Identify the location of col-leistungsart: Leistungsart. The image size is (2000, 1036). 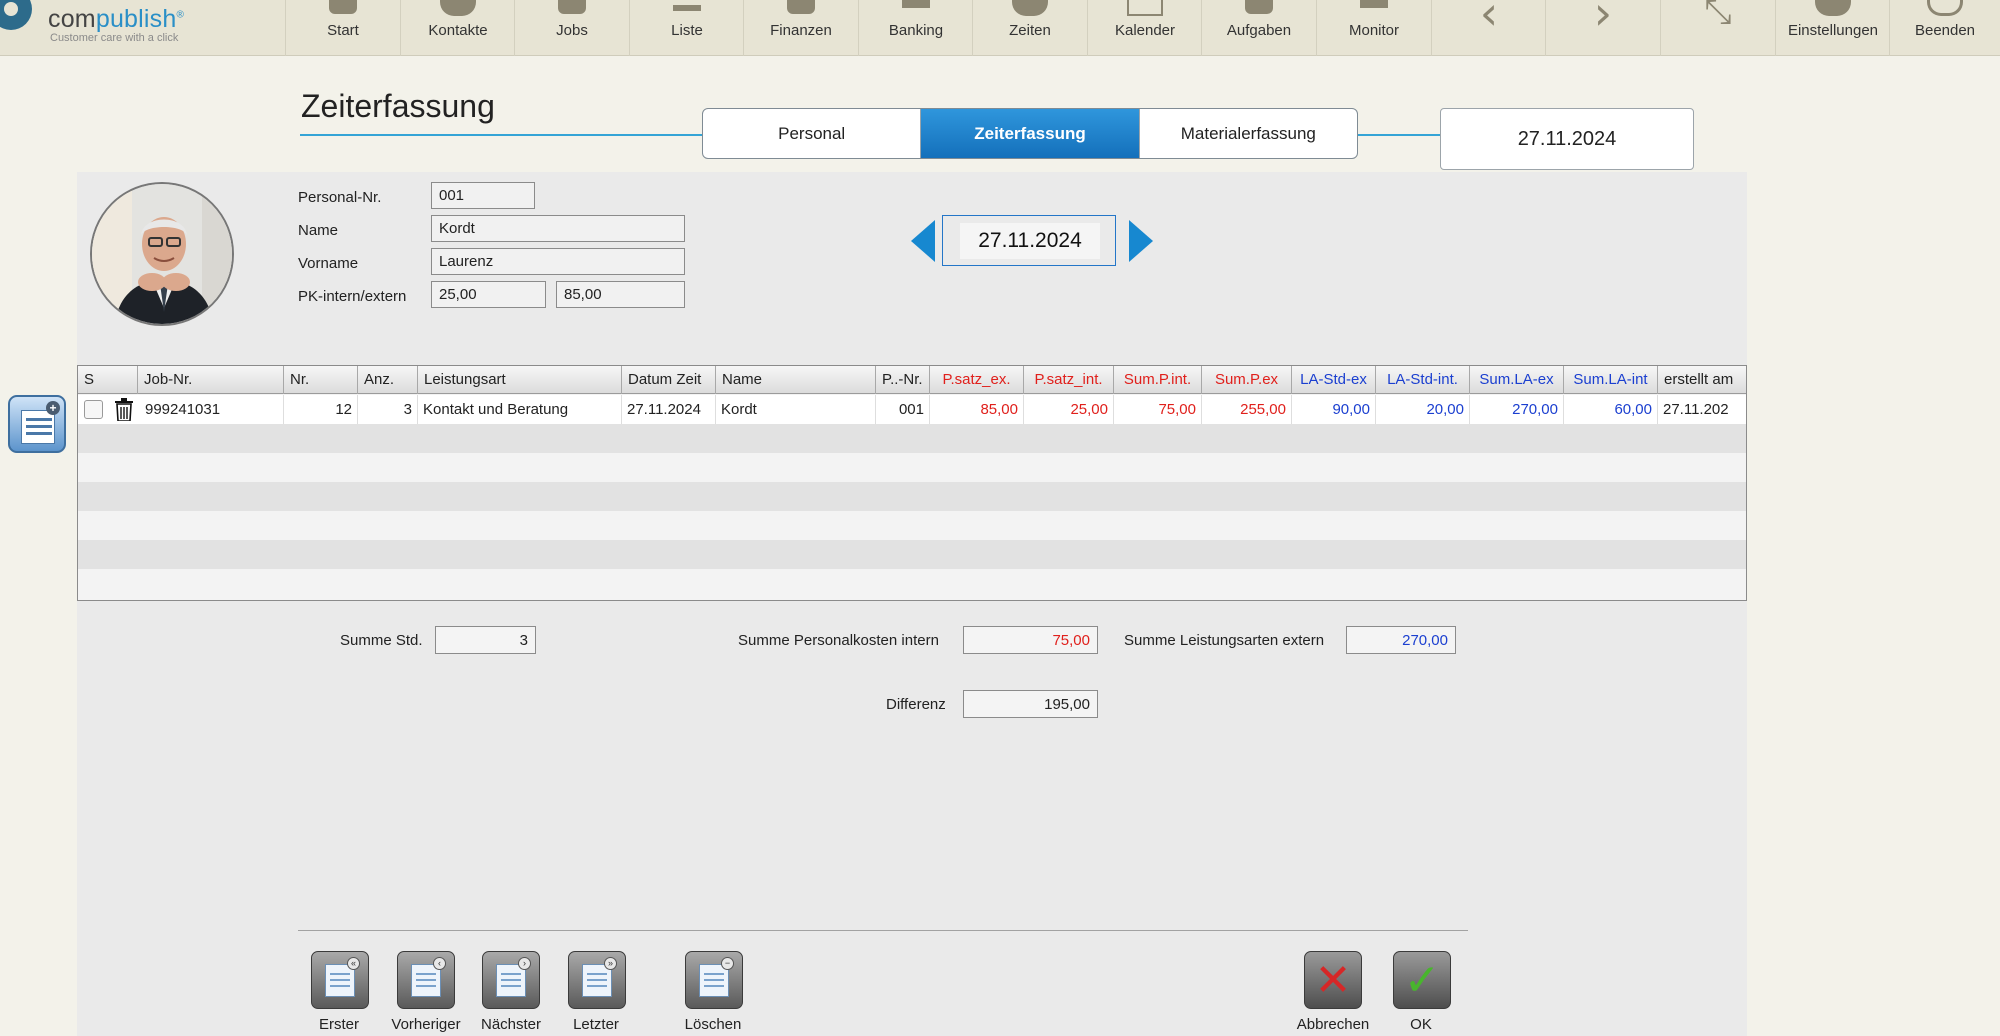
(520, 380).